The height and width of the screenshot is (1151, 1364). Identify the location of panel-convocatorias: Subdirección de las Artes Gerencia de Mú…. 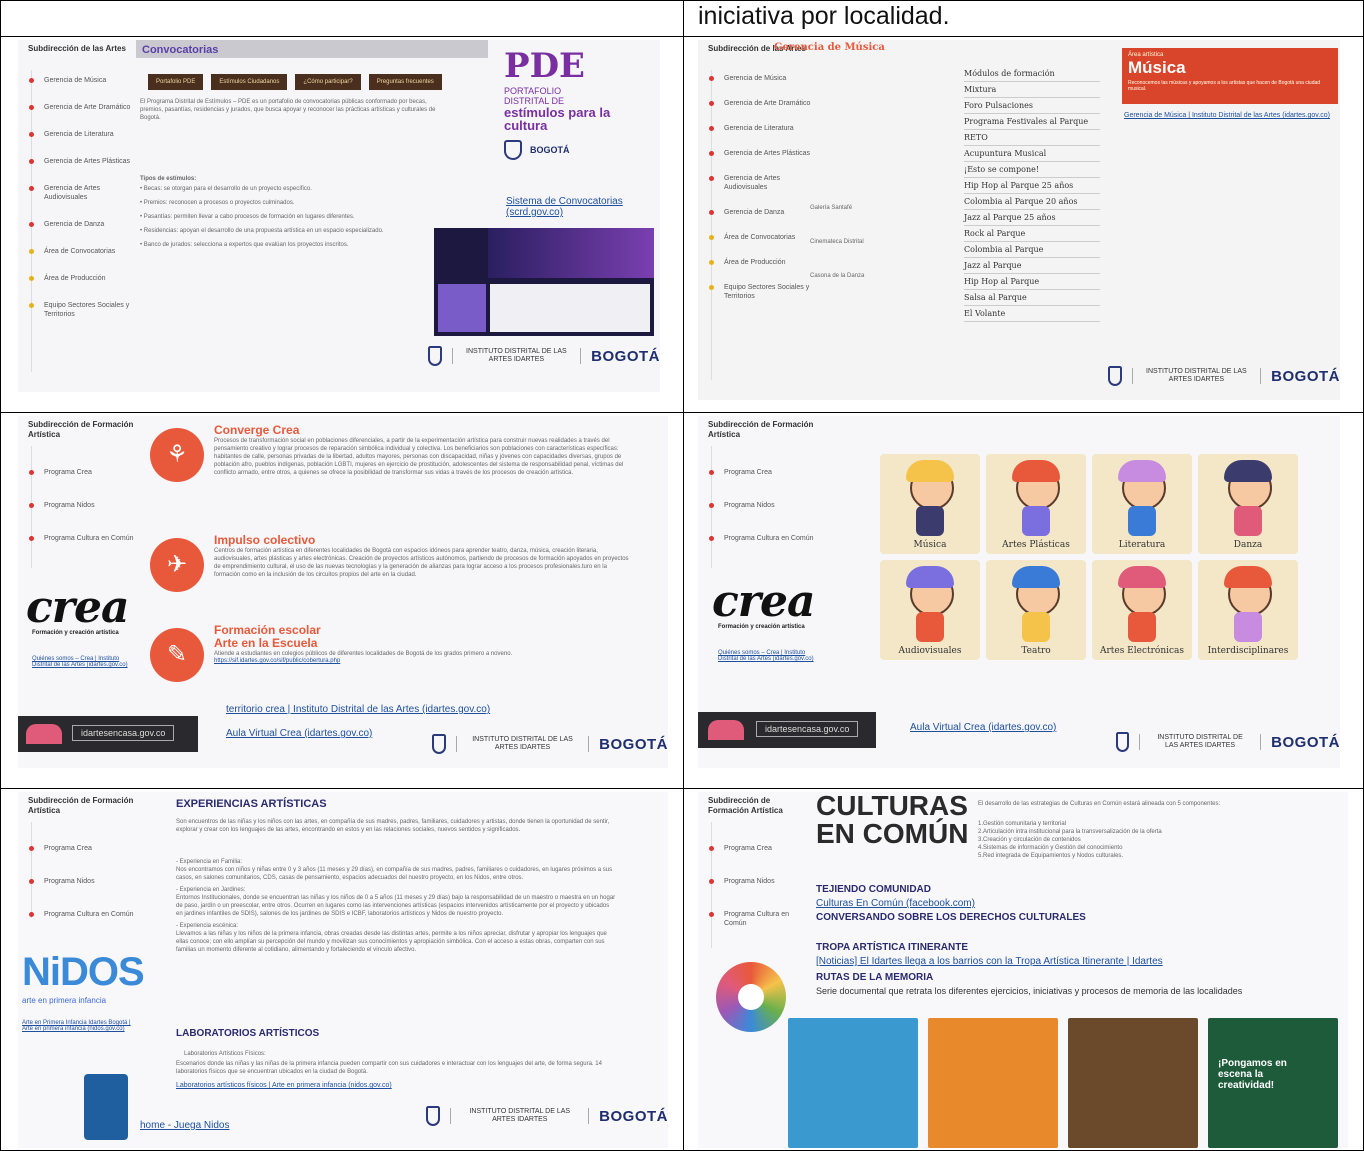
(339, 216).